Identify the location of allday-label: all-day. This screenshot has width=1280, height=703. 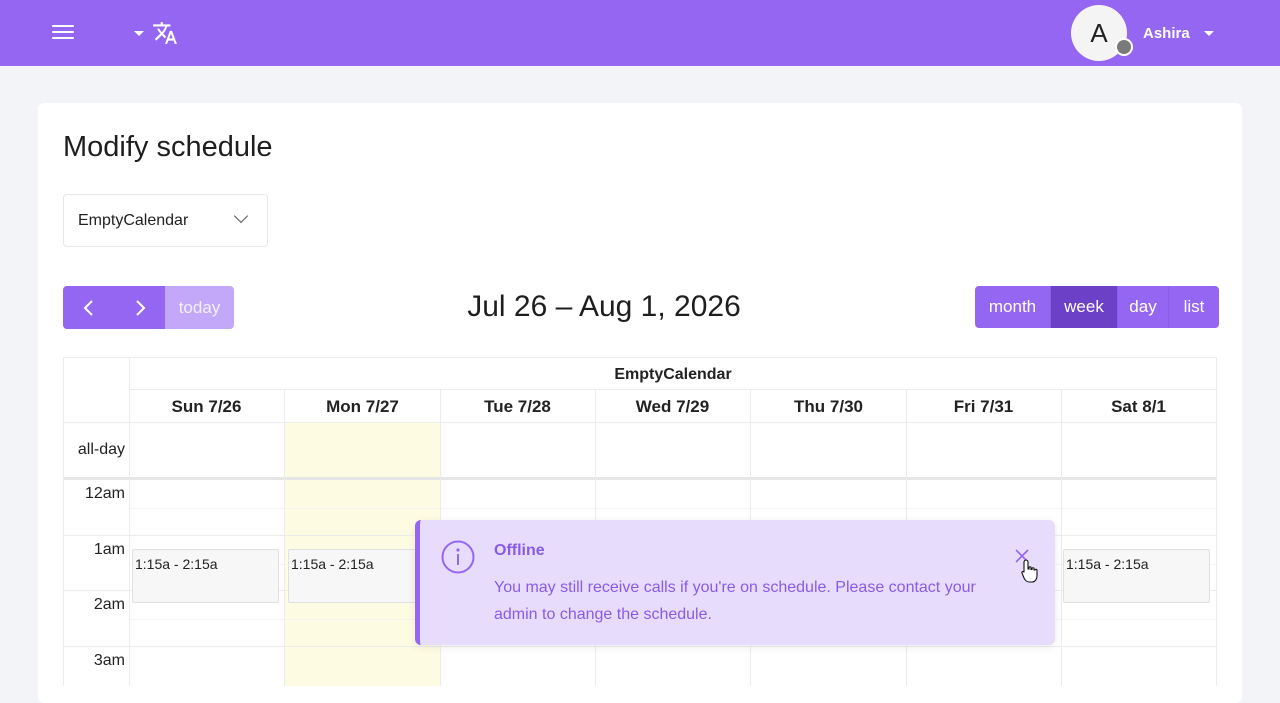
(101, 449).